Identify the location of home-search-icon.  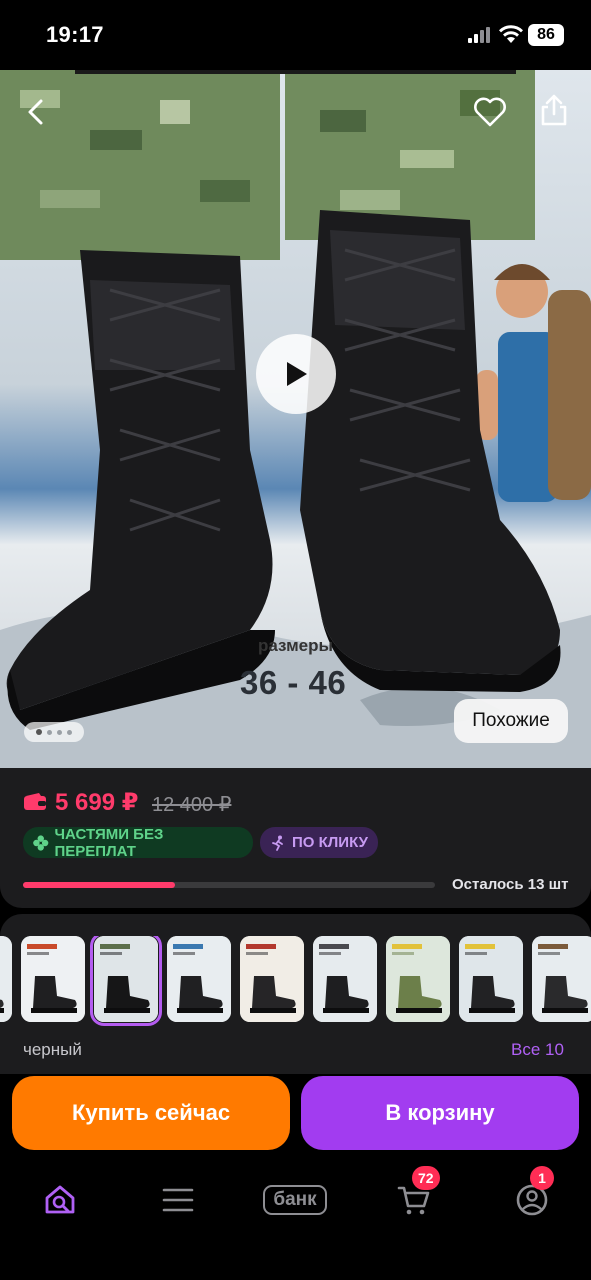
(60, 1199).